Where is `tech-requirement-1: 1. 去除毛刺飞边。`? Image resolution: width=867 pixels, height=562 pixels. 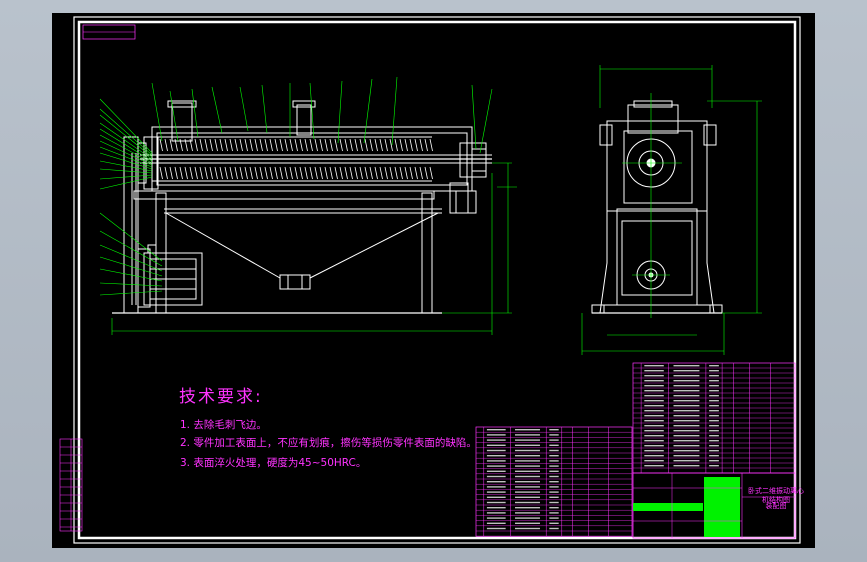
tech-requirement-1: 1. 去除毛刺飞边。 is located at coordinates (223, 425).